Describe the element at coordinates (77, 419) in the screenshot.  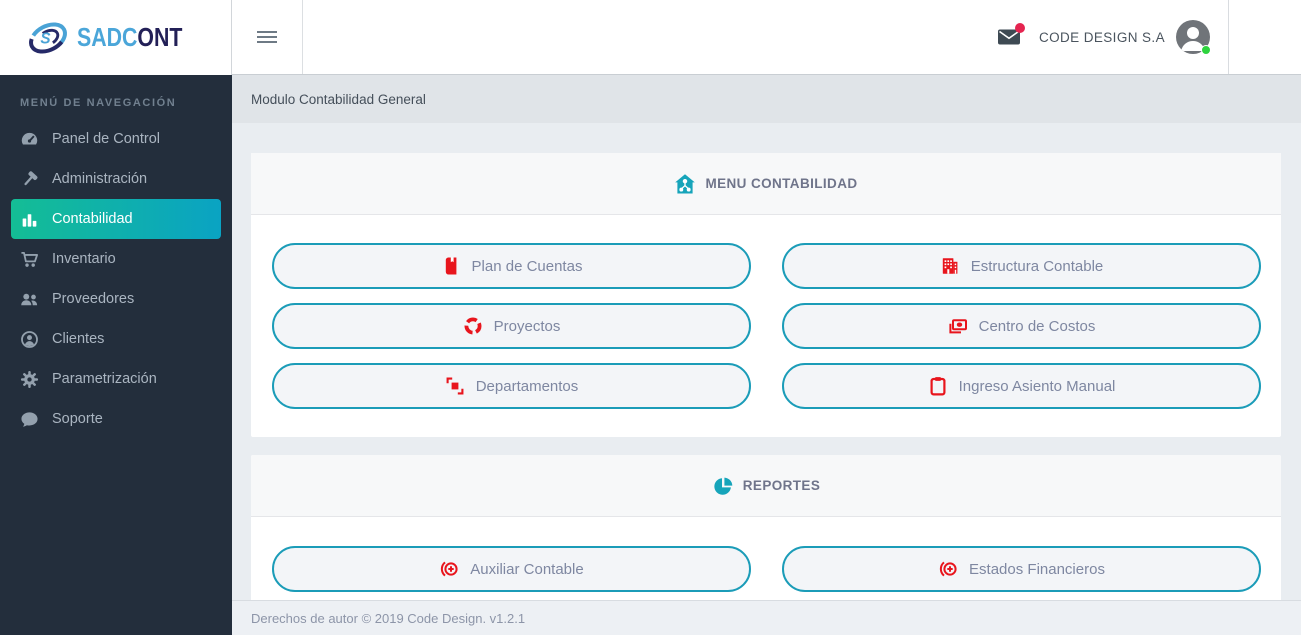
I see `sidebar-item-label: Soporte` at that location.